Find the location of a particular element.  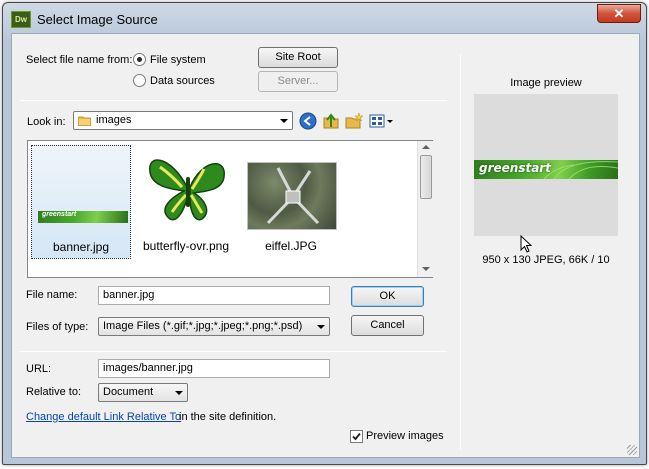

ok-button: OK is located at coordinates (387, 296).